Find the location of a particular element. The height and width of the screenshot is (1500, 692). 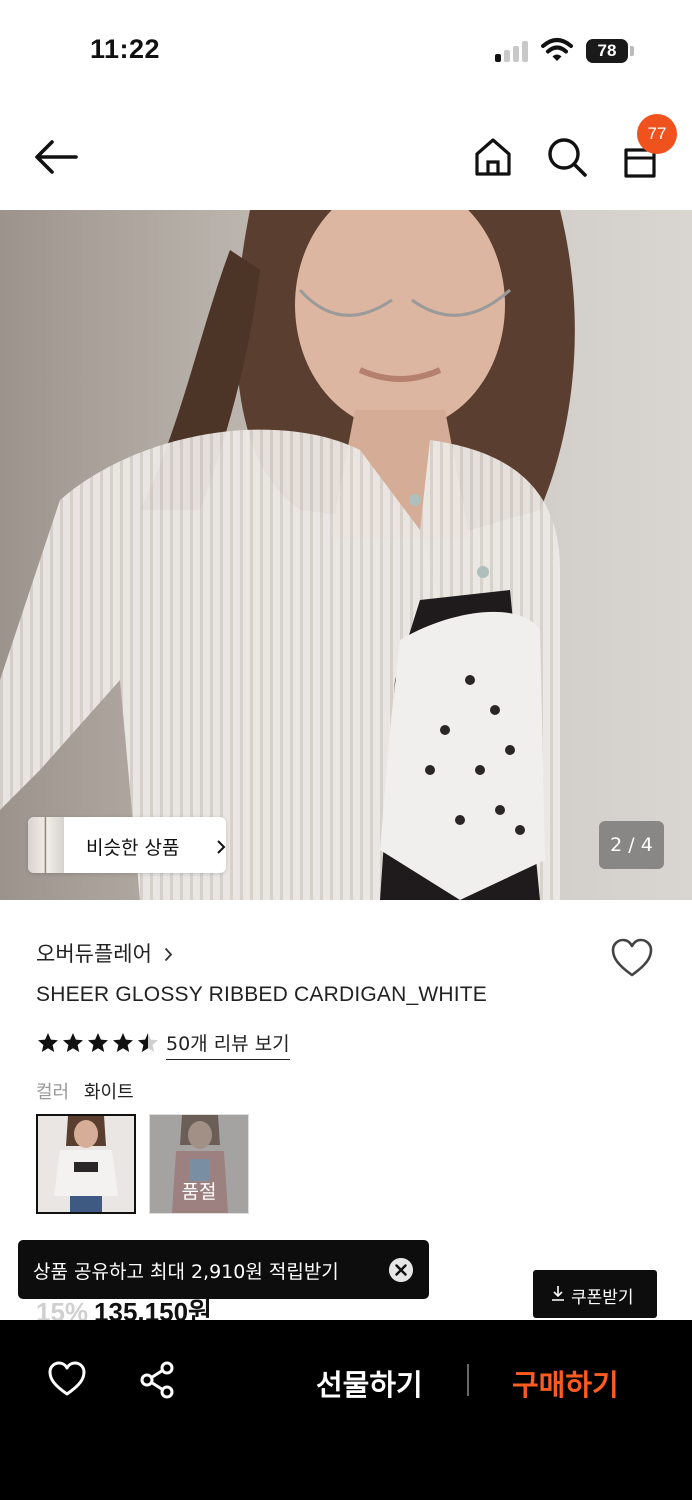

color-label: 컬러 is located at coordinates (53, 1092).